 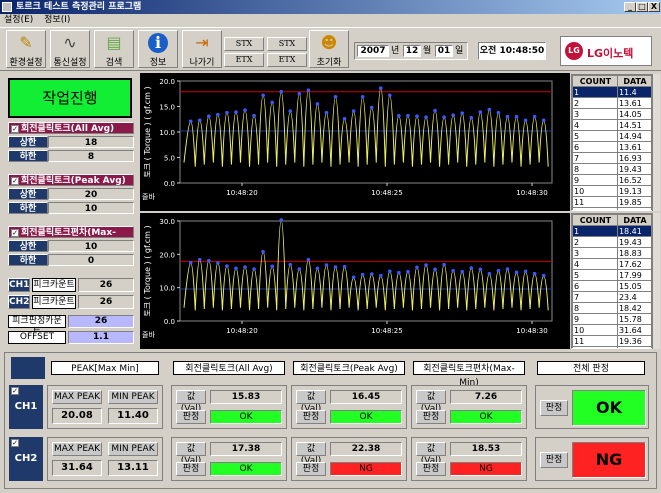 I want to click on comm-settings-button: ∿ 통신설정, so click(x=70, y=49).